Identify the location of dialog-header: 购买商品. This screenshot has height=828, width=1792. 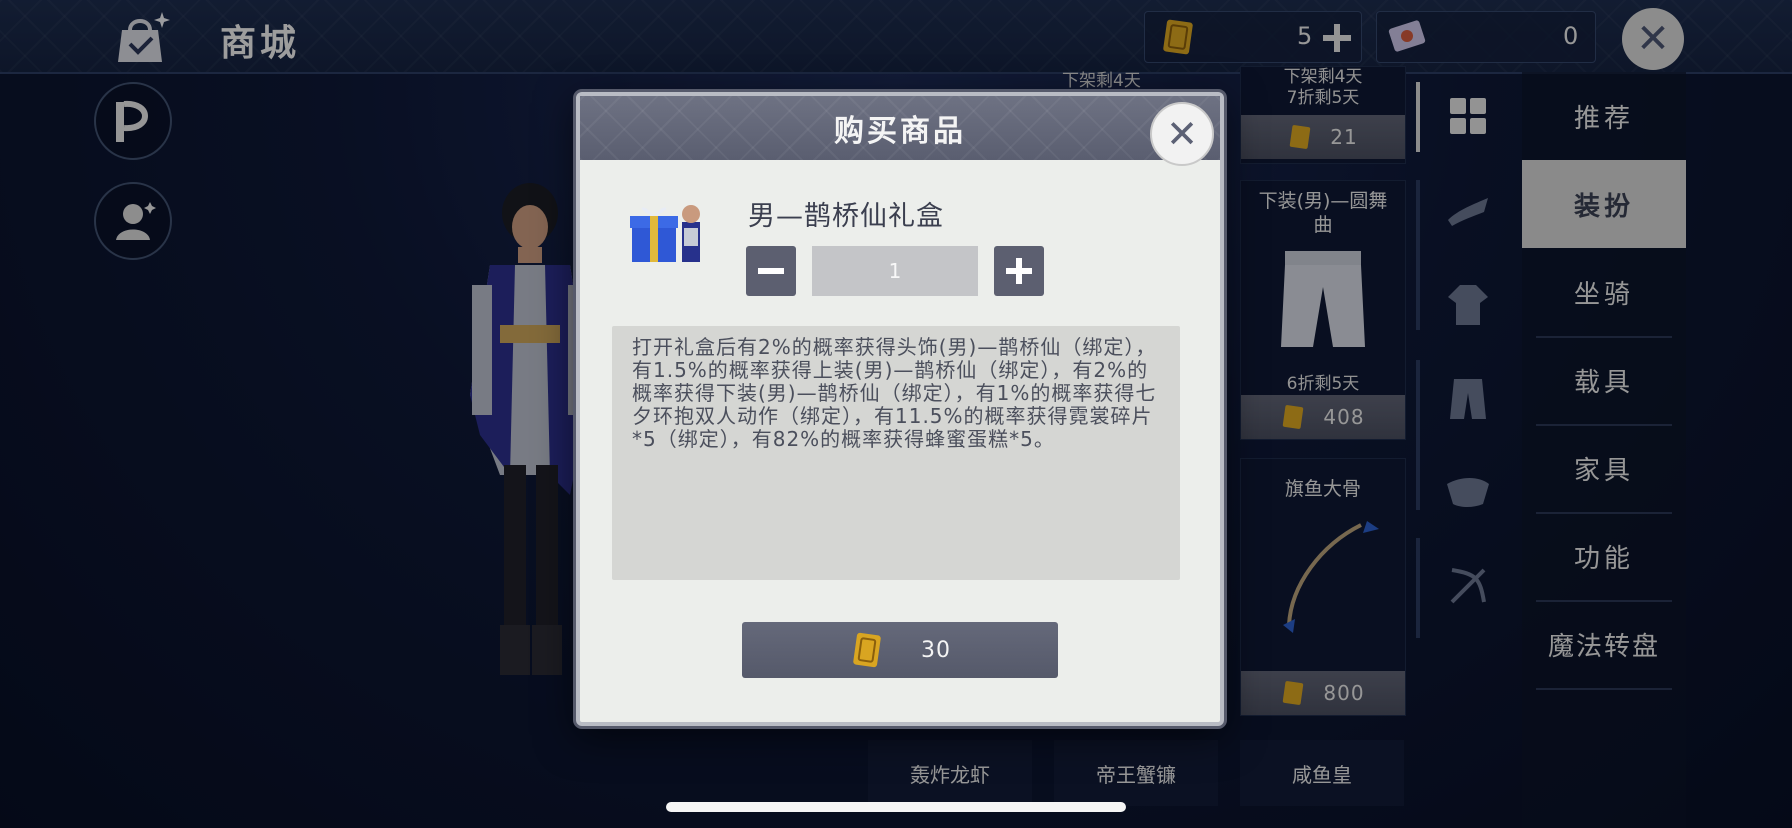
(900, 128).